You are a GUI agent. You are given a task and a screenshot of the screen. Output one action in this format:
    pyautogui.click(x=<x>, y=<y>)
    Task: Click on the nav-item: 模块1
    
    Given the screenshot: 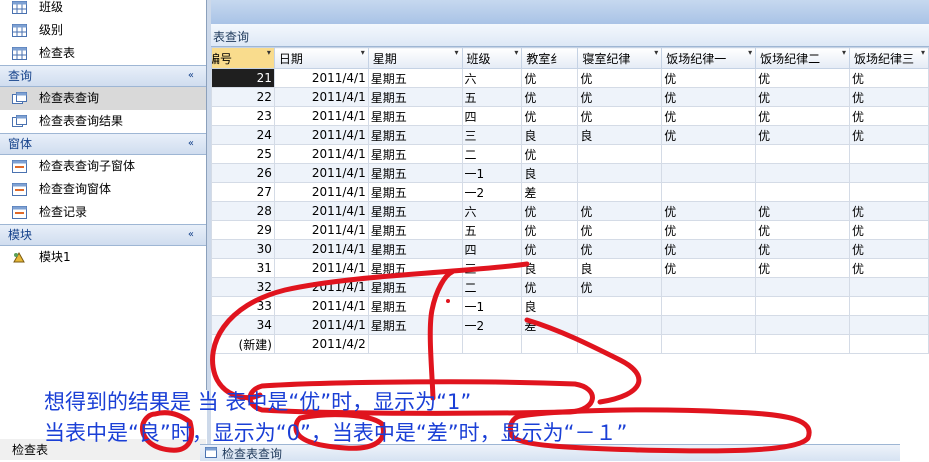 What is the action you would take?
    pyautogui.click(x=103, y=257)
    